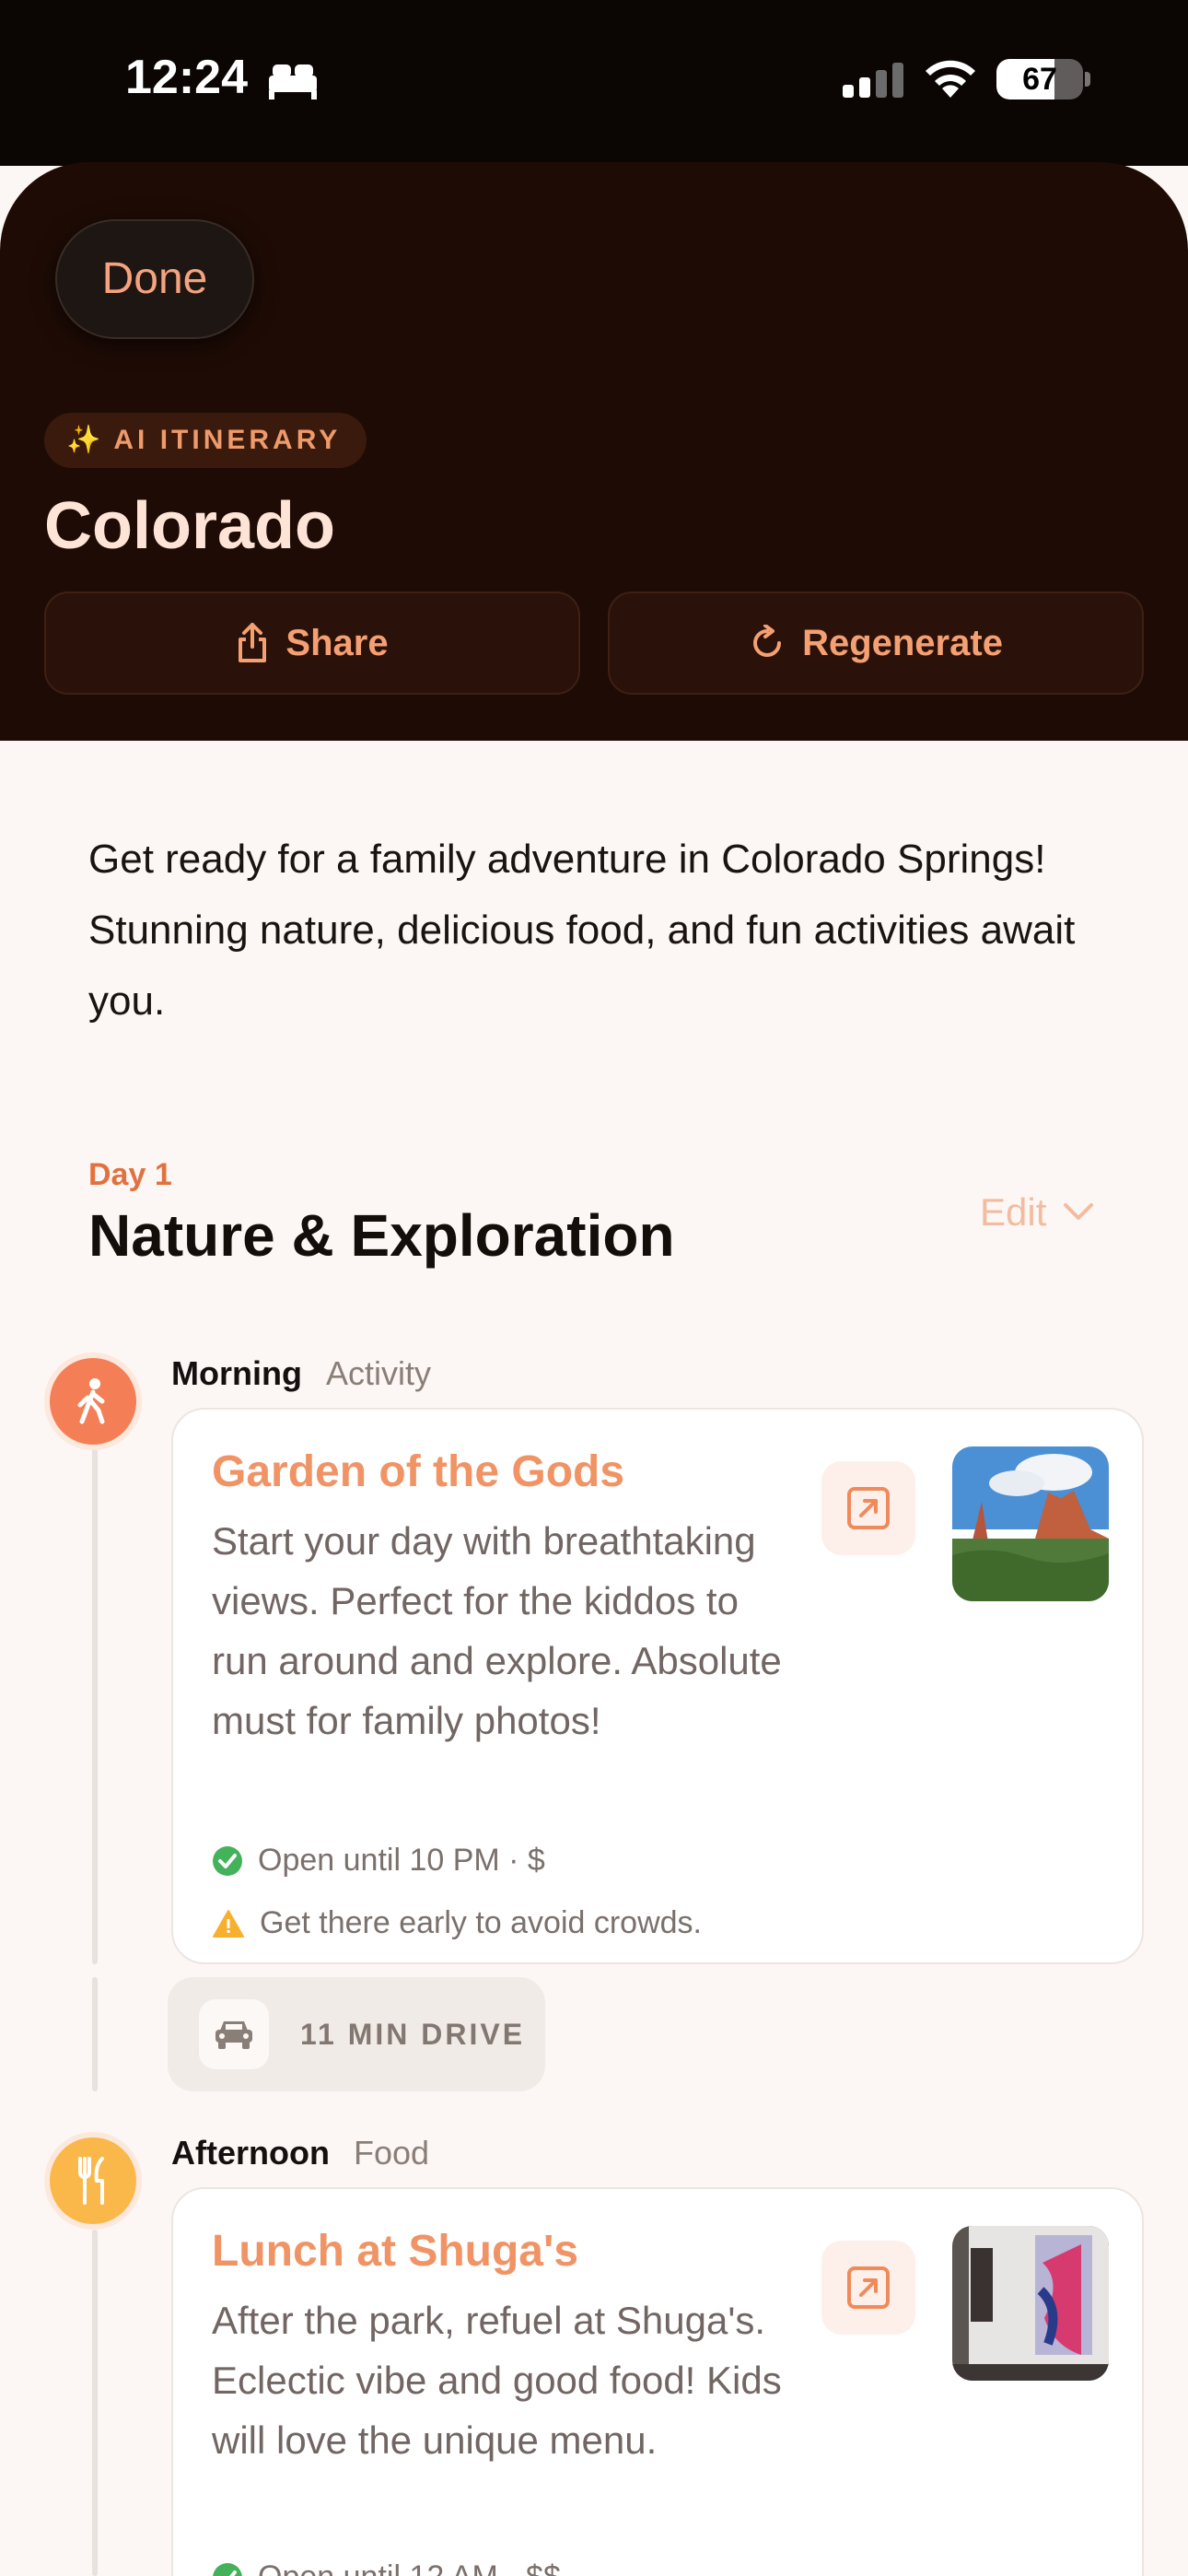 The height and width of the screenshot is (2576, 1188). Describe the element at coordinates (130, 1174) in the screenshot. I see `day-label: Day 1` at that location.